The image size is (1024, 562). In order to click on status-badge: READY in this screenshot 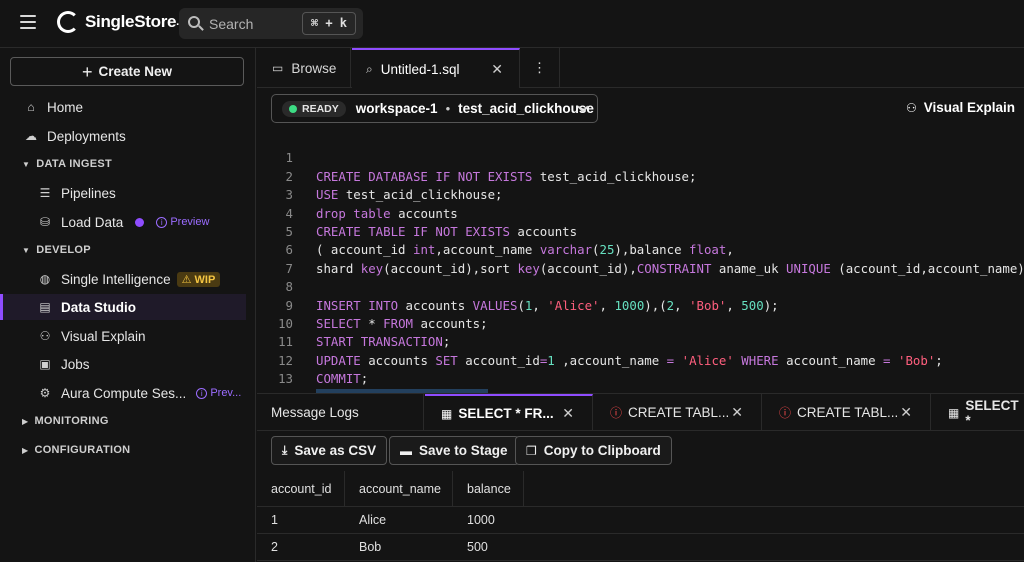, I will do `click(314, 108)`.